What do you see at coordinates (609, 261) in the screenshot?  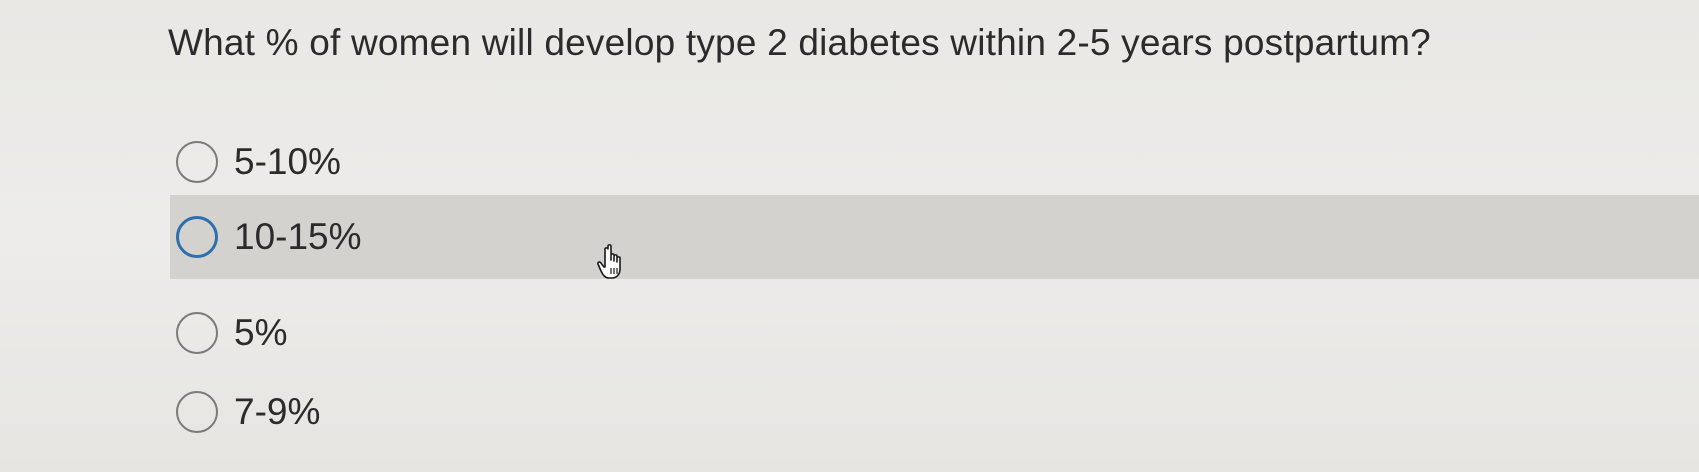 I see `hand-pointer-icon` at bounding box center [609, 261].